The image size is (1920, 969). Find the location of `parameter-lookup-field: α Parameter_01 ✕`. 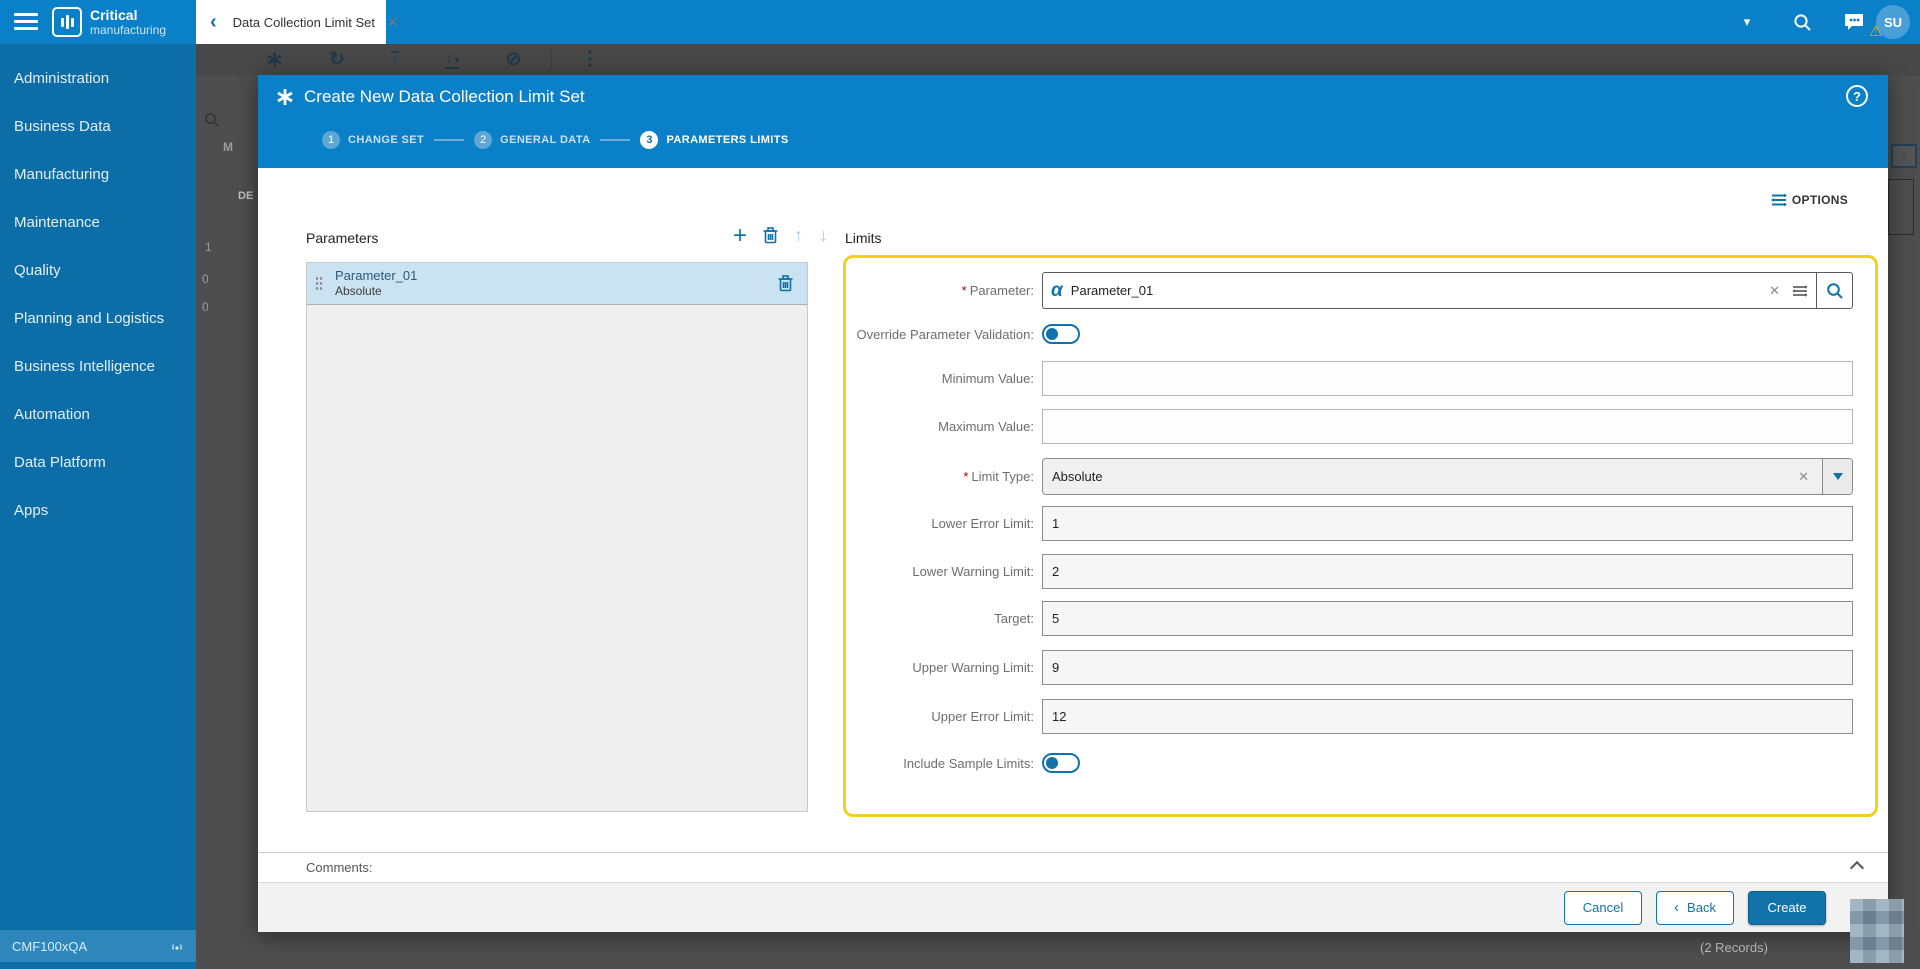

parameter-lookup-field: α Parameter_01 ✕ is located at coordinates (1447, 290).